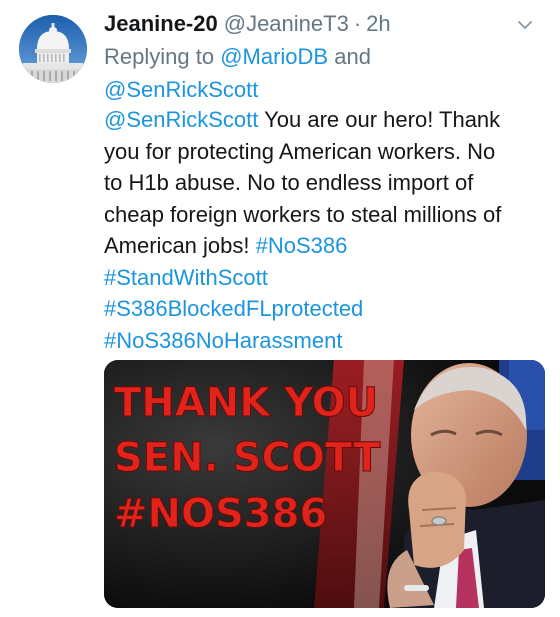 The width and height of the screenshot is (560, 617). I want to click on hashtag-nos386noharassment: #NoS386NoHarassment, so click(324, 341).